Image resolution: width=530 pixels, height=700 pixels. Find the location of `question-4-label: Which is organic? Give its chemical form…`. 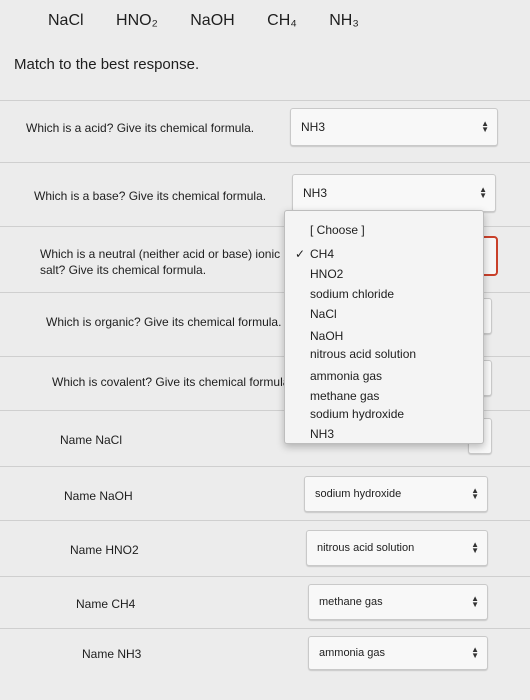

question-4-label: Which is organic? Give its chemical form… is located at coordinates (164, 322).